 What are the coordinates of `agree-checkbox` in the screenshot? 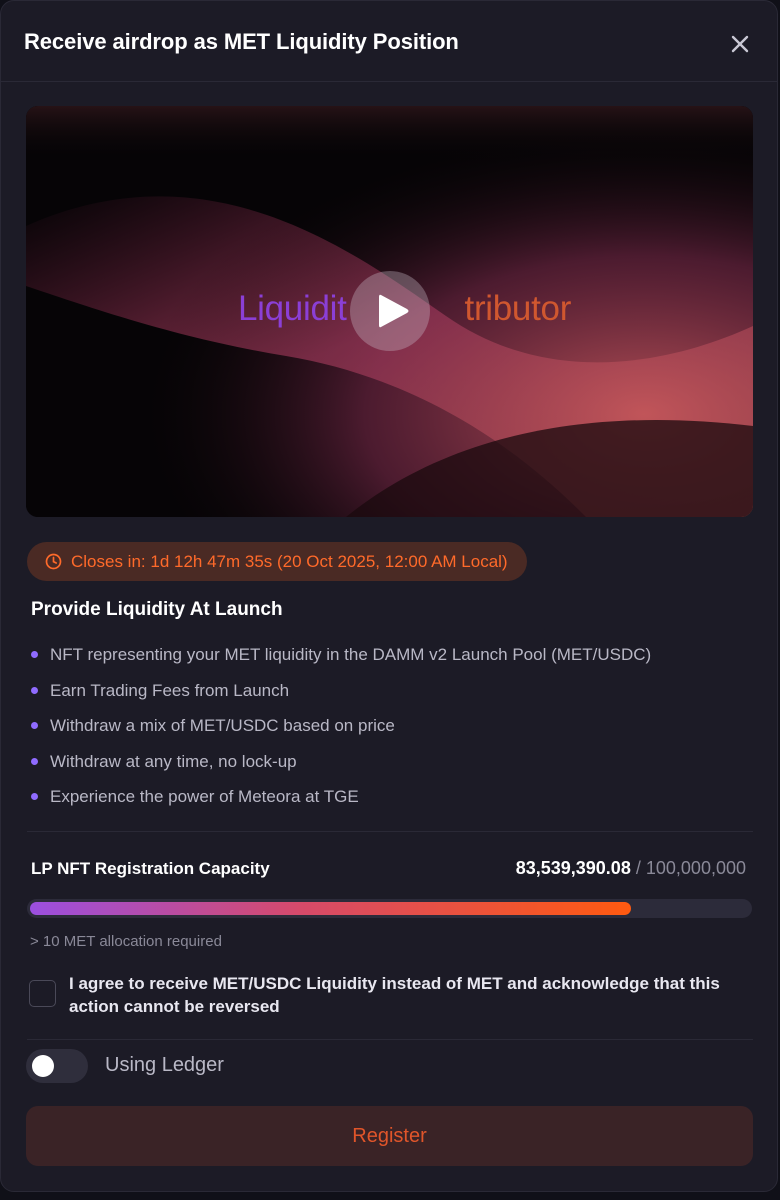 It's located at (42, 993).